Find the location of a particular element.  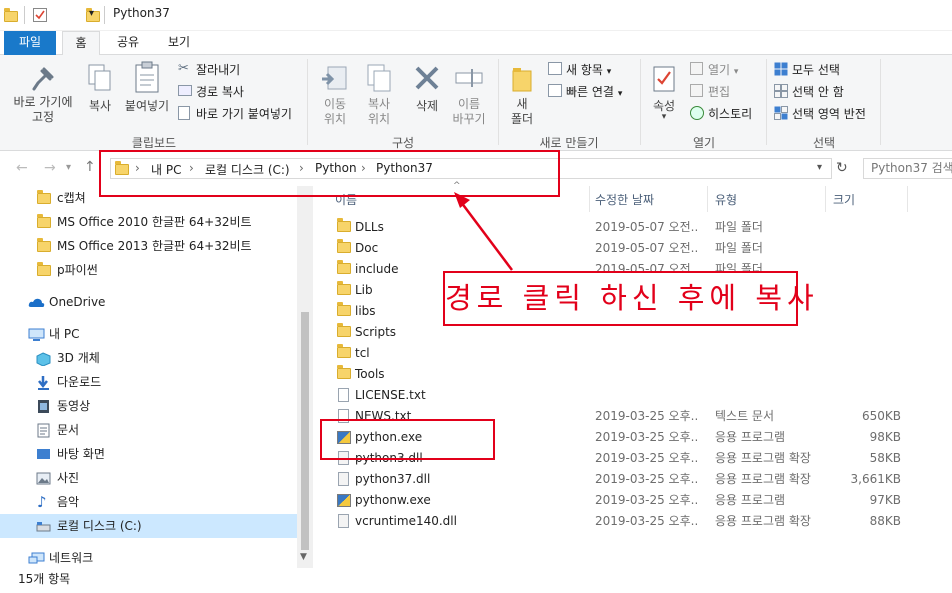

tab-view: 보기 is located at coordinates (179, 43).